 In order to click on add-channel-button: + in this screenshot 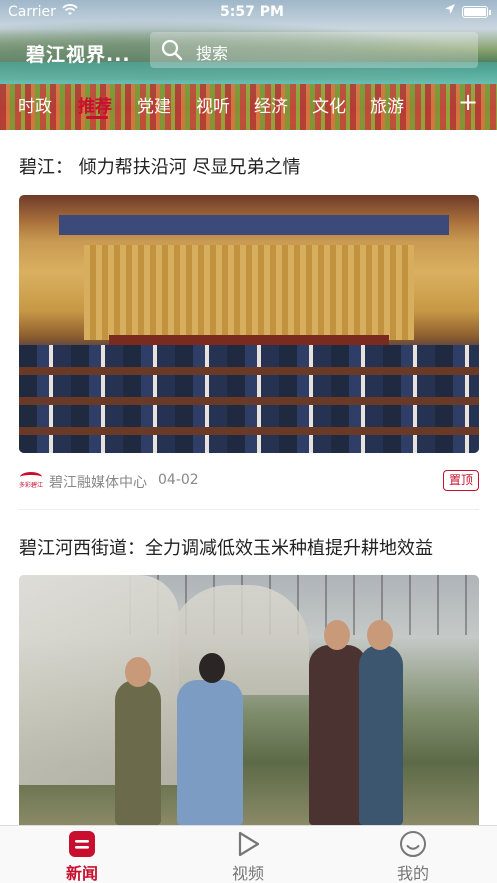, I will do `click(468, 102)`.